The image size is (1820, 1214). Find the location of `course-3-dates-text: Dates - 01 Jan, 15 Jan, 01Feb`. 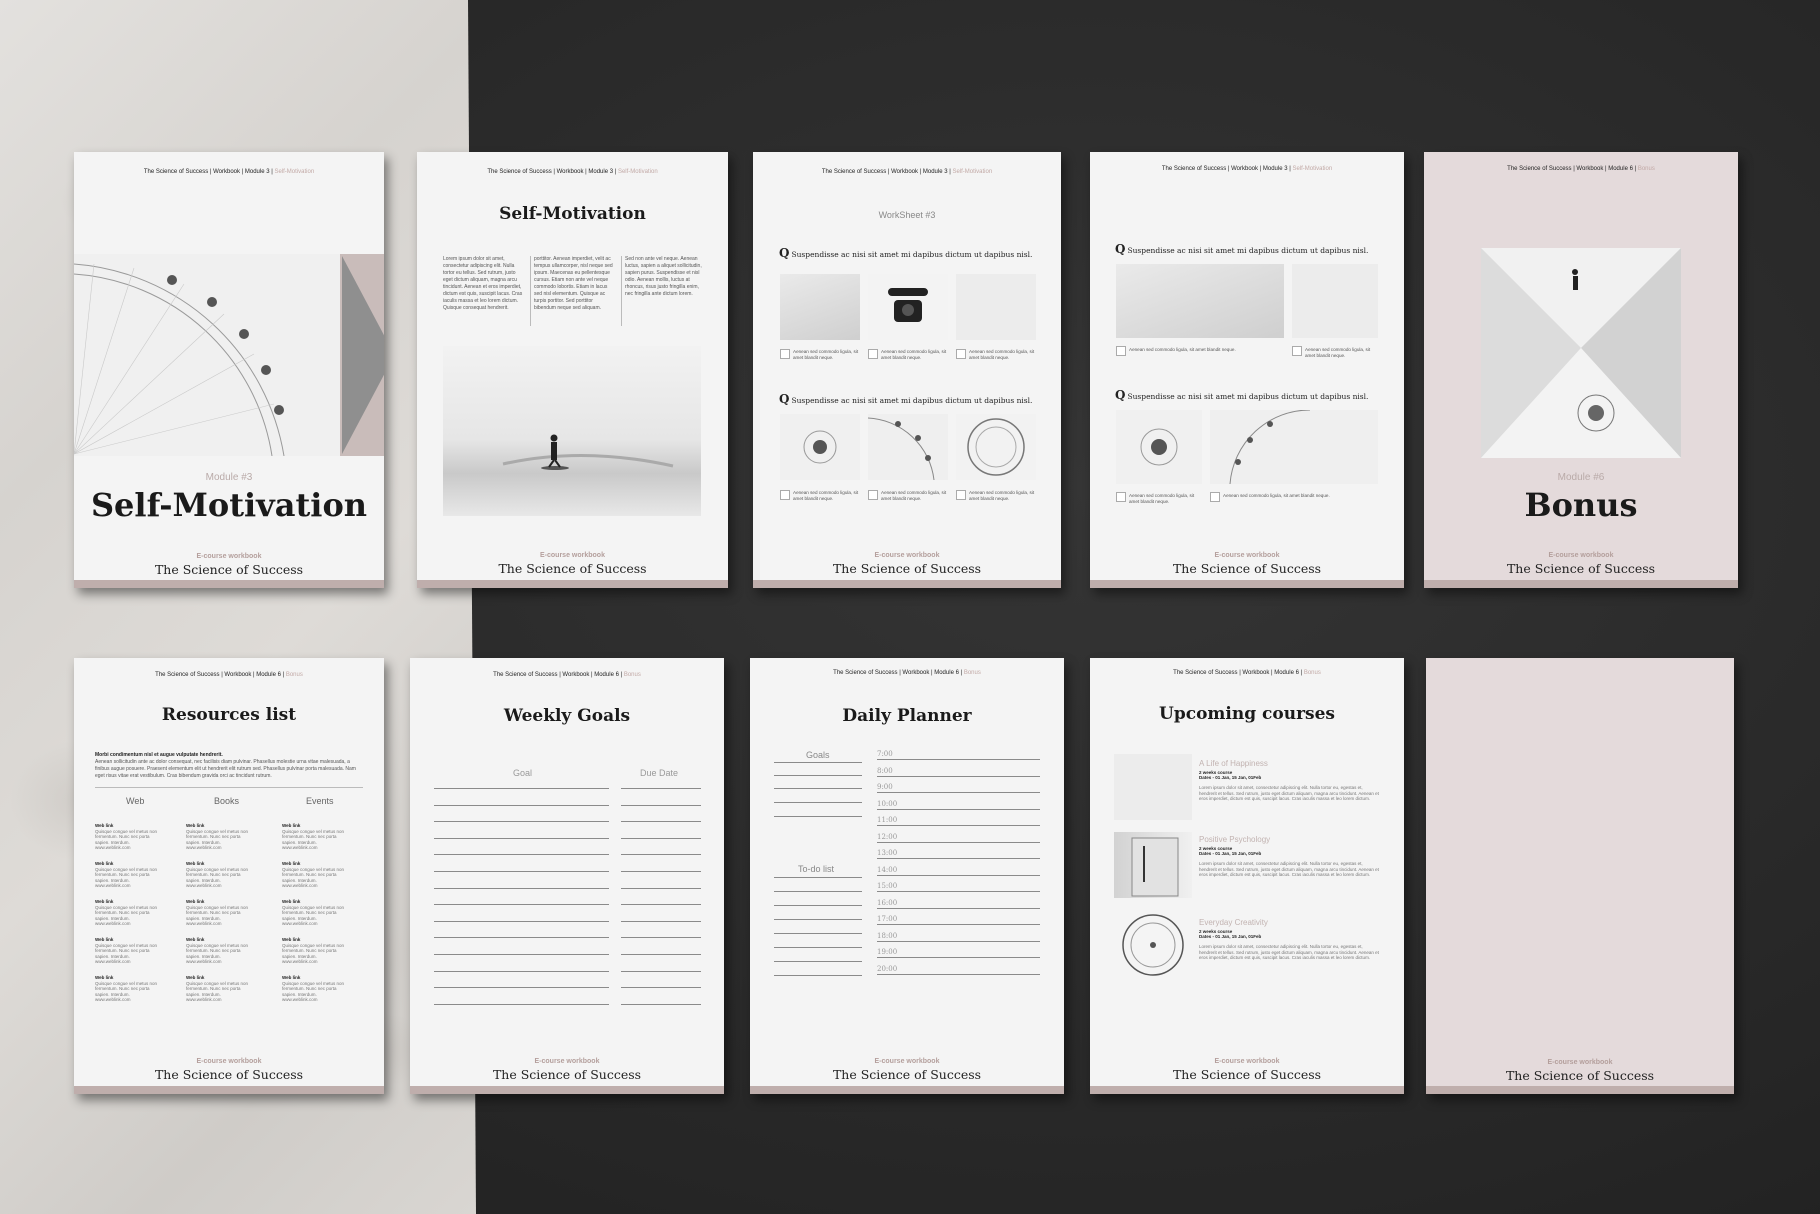

course-3-dates-text: Dates - 01 Jan, 15 Jan, 01Feb is located at coordinates (1230, 936).